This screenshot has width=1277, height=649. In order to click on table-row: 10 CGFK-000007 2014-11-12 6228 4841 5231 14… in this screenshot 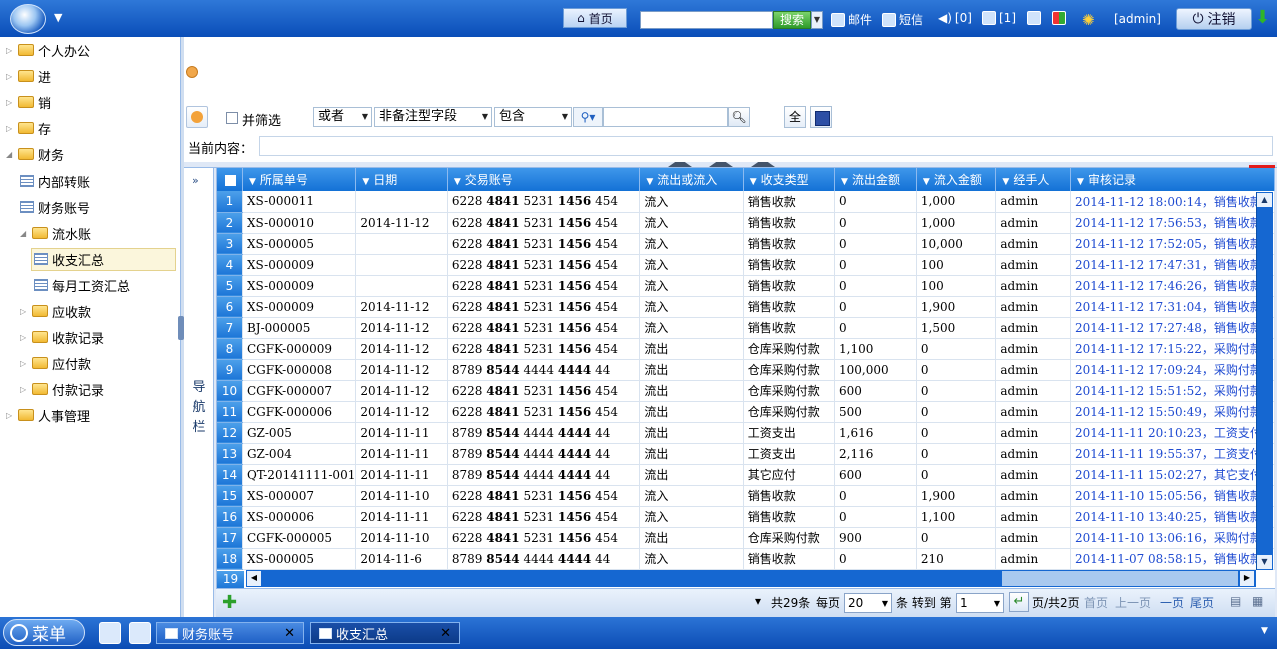, I will do `click(746, 391)`.